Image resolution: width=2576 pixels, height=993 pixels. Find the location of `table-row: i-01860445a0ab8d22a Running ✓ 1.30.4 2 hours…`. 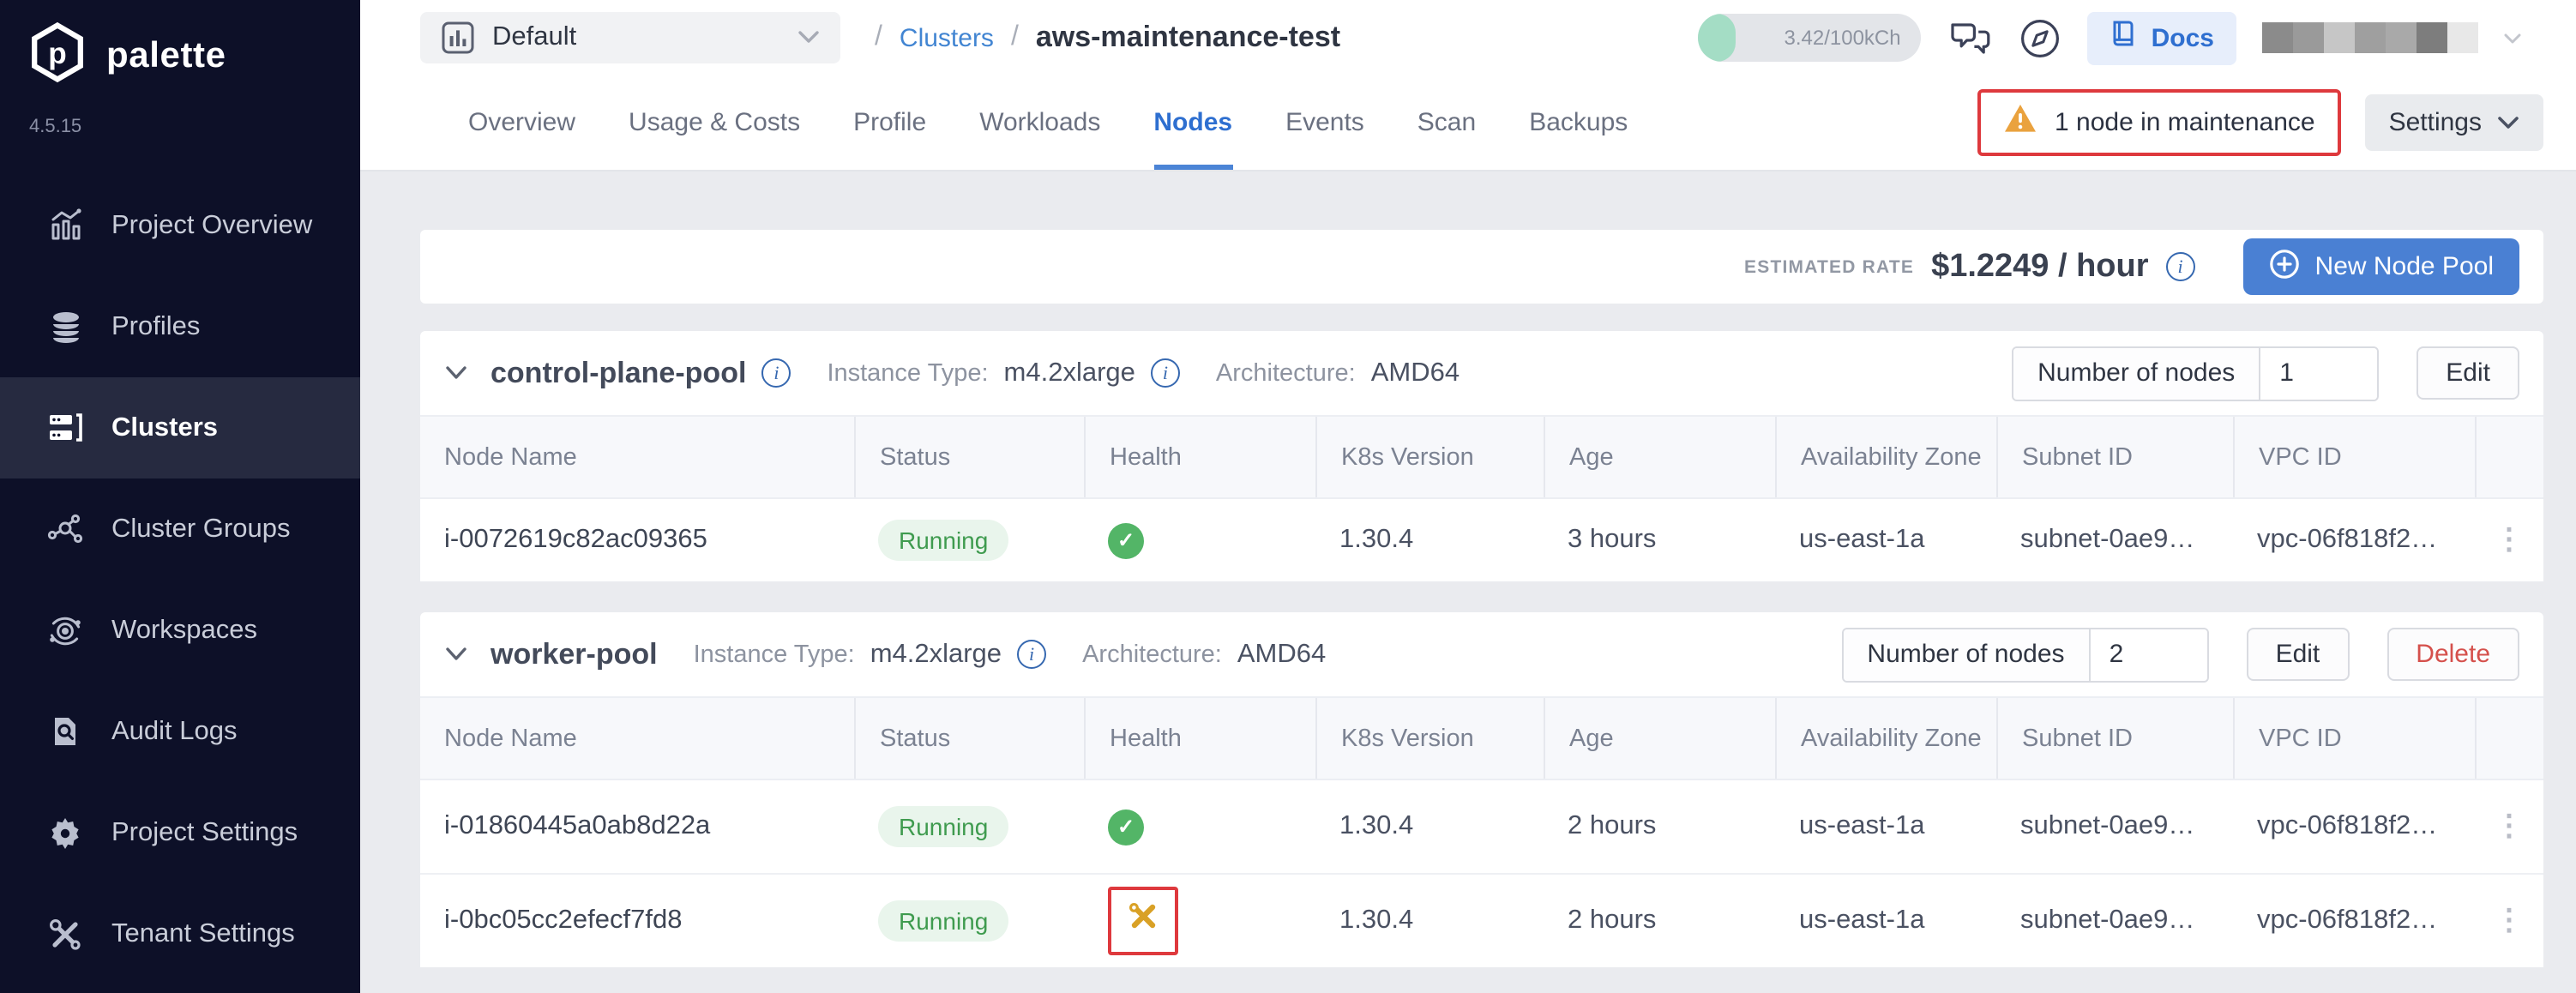

table-row: i-01860445a0ab8d22a Running ✓ 1.30.4 2 hours… is located at coordinates (1481, 827).